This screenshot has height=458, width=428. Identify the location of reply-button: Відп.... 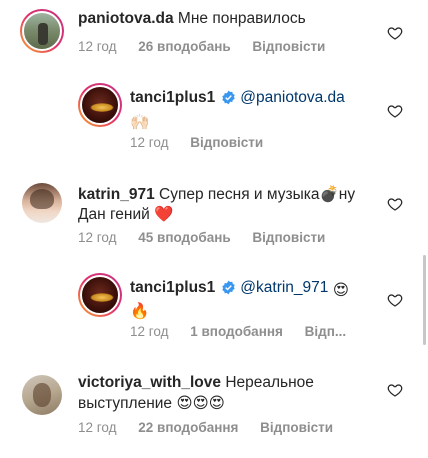
(325, 331).